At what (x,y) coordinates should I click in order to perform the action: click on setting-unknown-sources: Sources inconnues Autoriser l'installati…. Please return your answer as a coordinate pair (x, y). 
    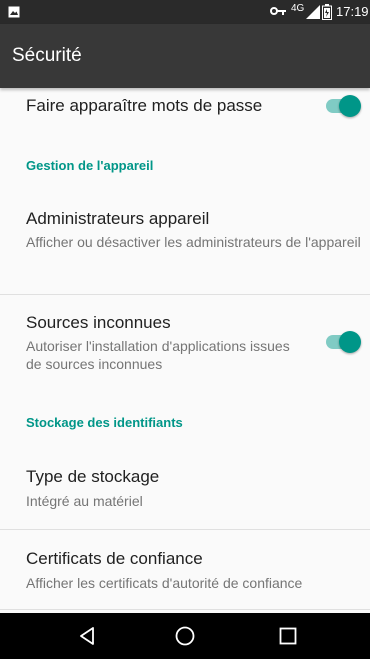
    Looking at the image, I should click on (185, 345).